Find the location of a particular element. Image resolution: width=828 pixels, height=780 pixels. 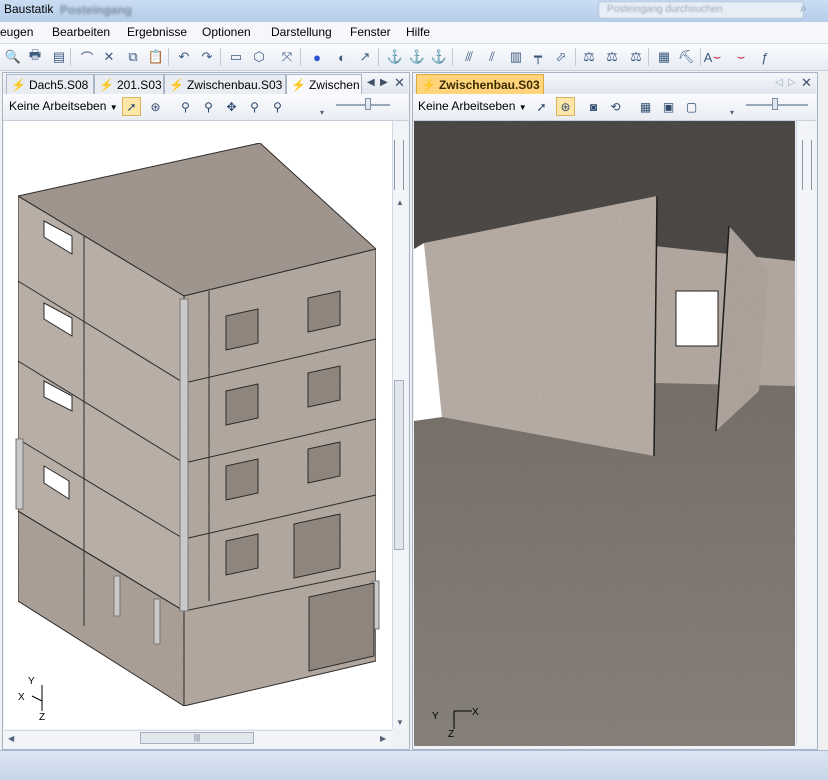

paste-icon: 📋 is located at coordinates (156, 57).